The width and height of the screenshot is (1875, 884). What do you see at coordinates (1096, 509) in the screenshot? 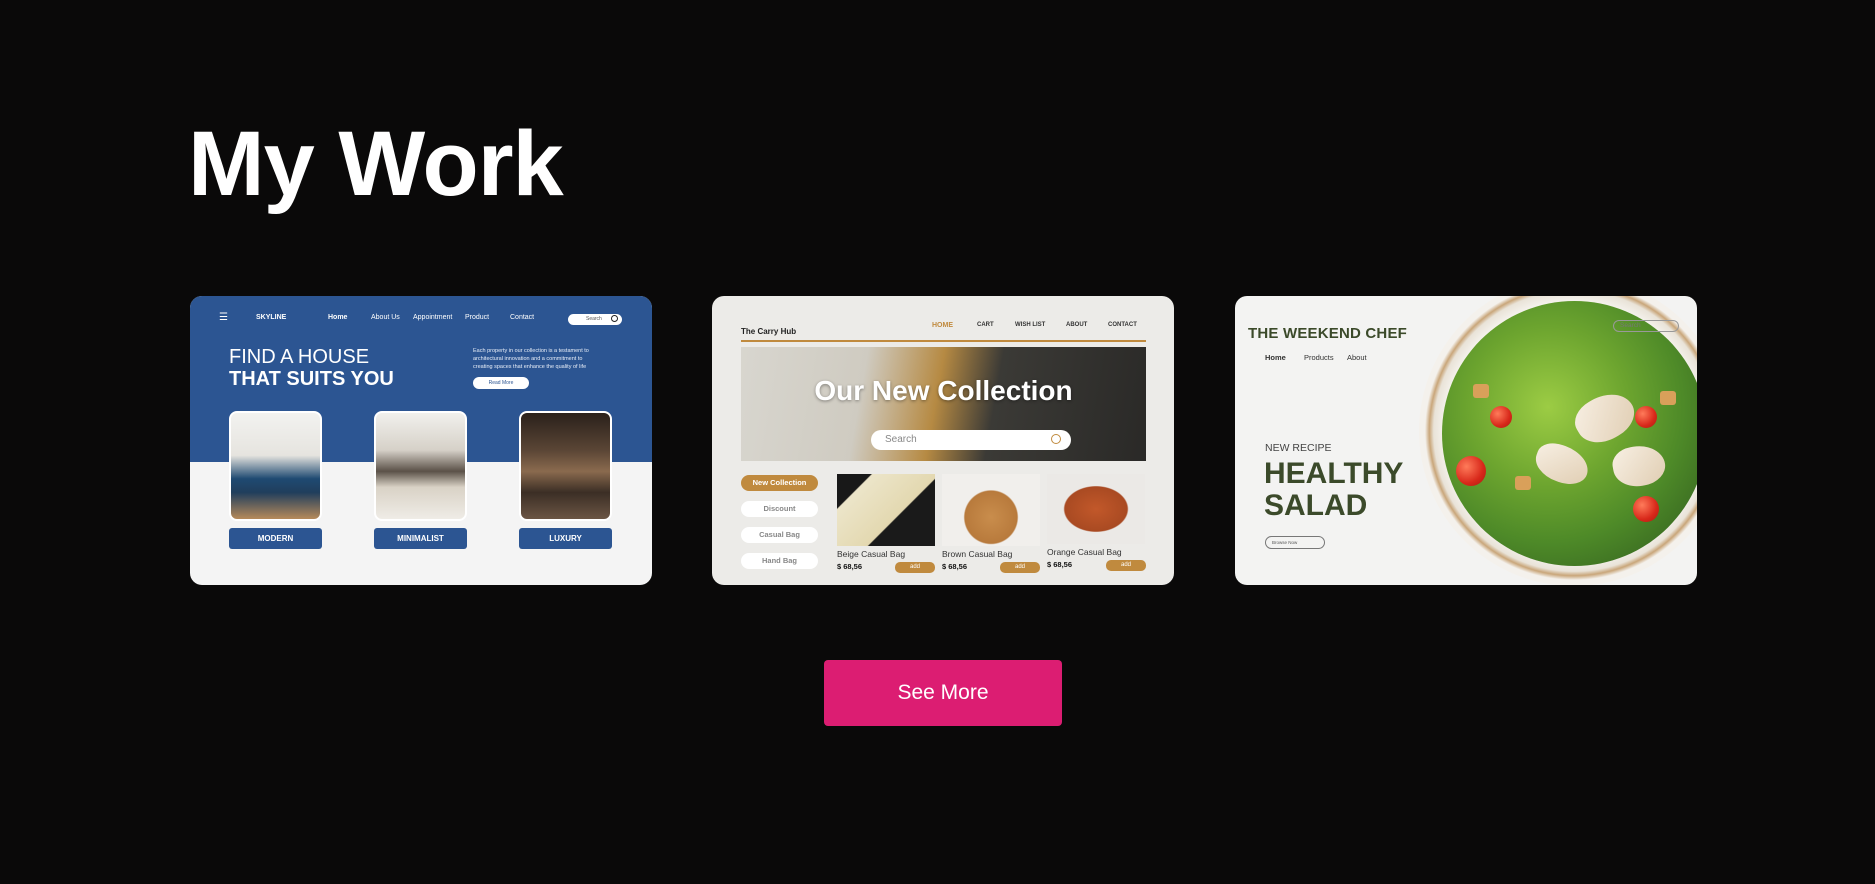
I see `product-image-orange-bag` at bounding box center [1096, 509].